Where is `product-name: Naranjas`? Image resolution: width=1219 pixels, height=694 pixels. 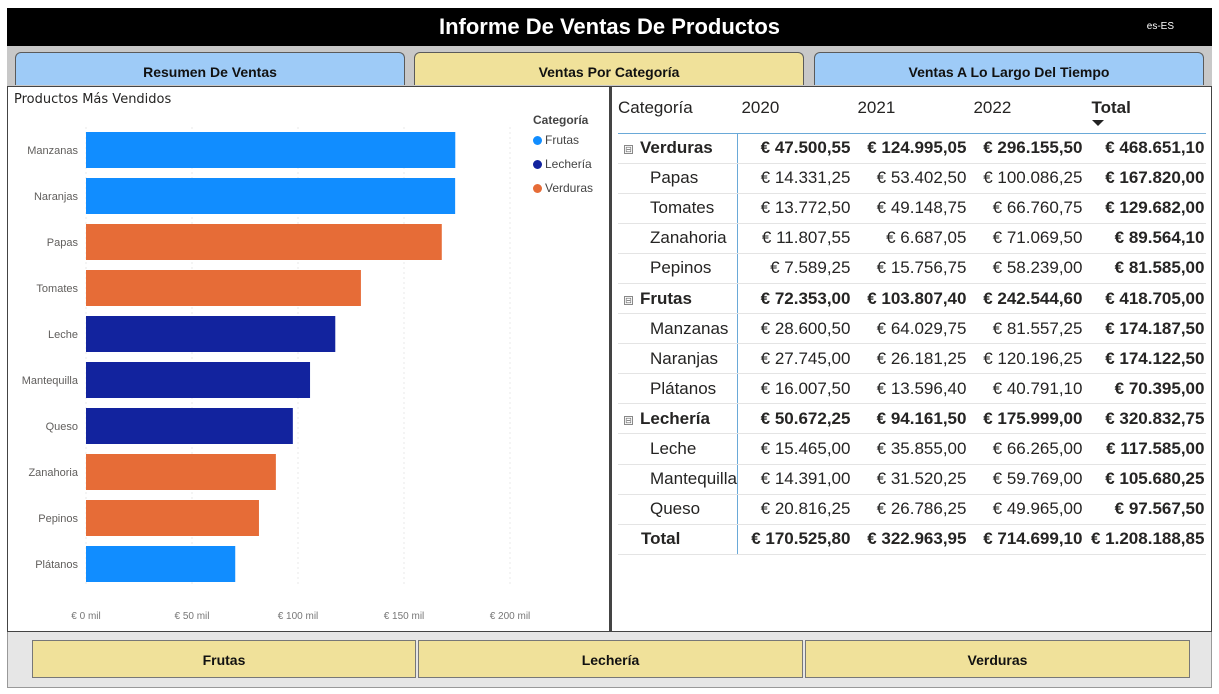 product-name: Naranjas is located at coordinates (678, 359).